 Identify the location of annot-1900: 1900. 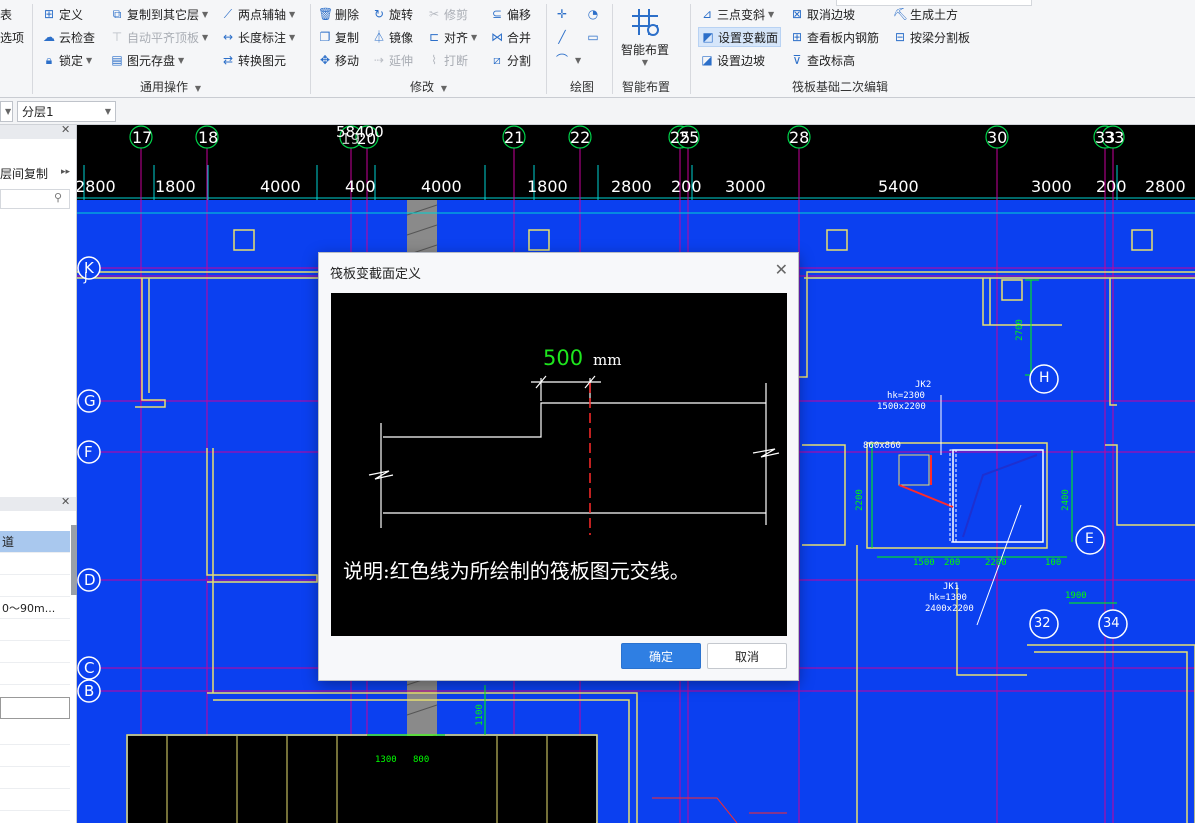
(1076, 596).